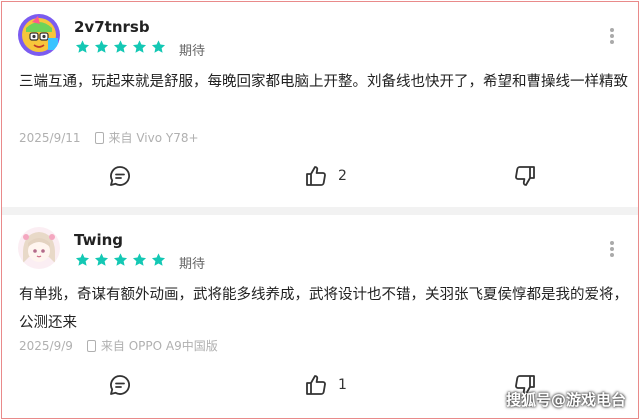  I want to click on like-count: 2, so click(342, 176).